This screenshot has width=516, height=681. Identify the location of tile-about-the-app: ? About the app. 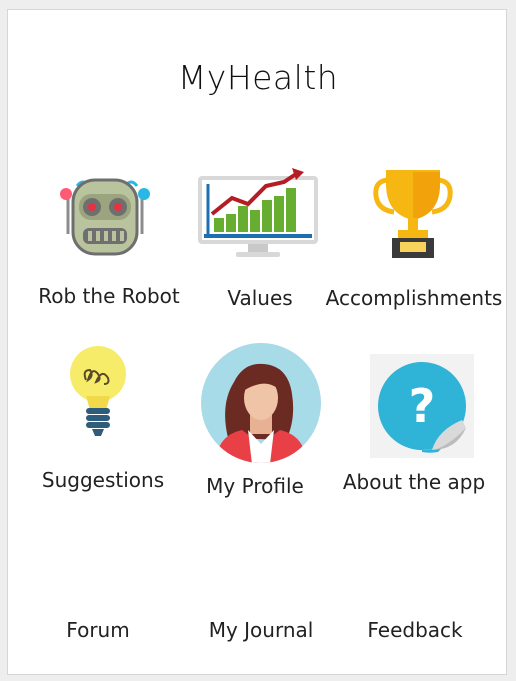
(416, 420).